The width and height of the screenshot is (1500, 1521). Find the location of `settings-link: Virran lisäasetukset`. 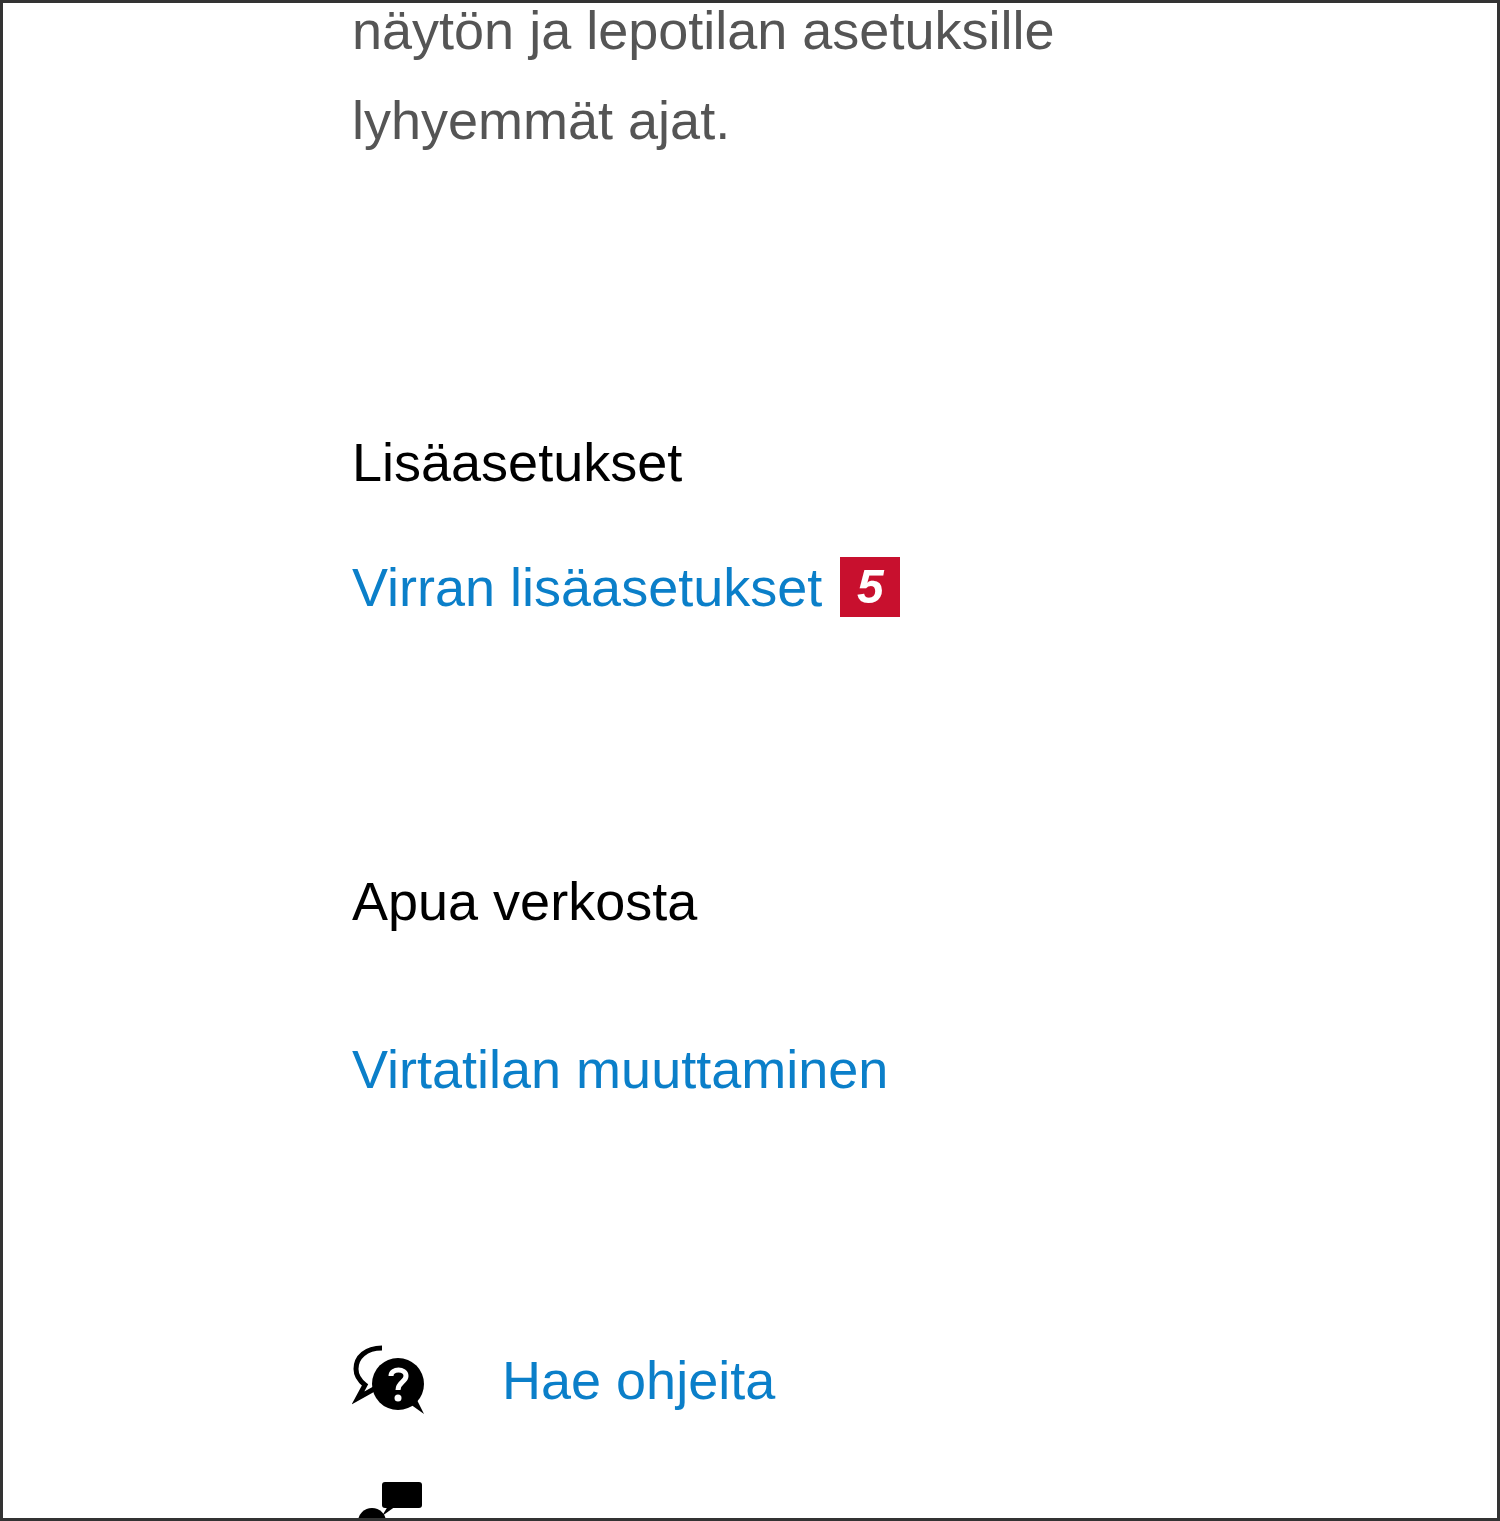

settings-link: Virran lisäasetukset is located at coordinates (587, 587).